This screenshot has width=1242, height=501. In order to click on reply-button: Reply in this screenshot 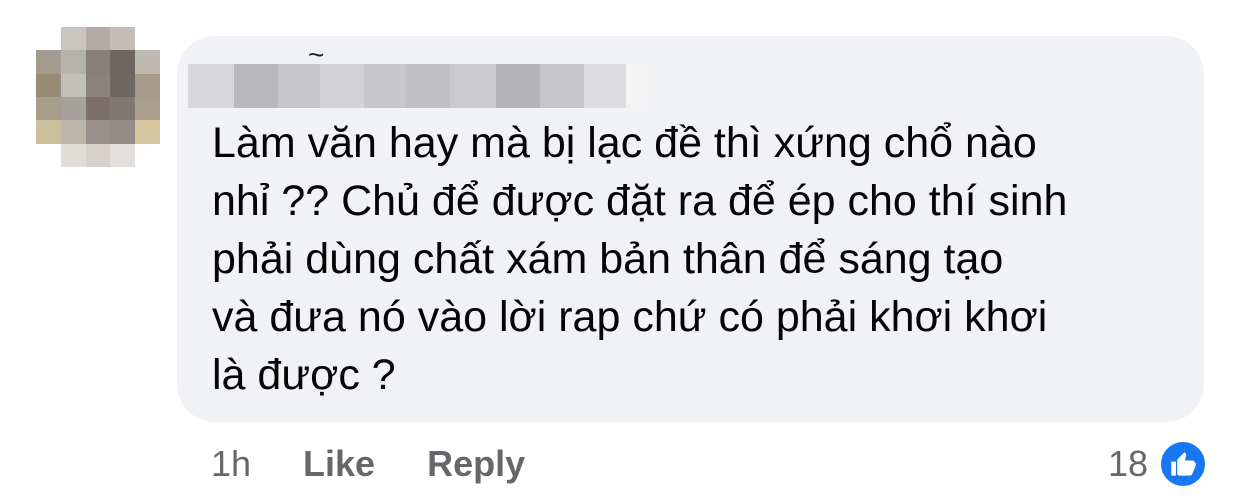, I will do `click(476, 464)`.